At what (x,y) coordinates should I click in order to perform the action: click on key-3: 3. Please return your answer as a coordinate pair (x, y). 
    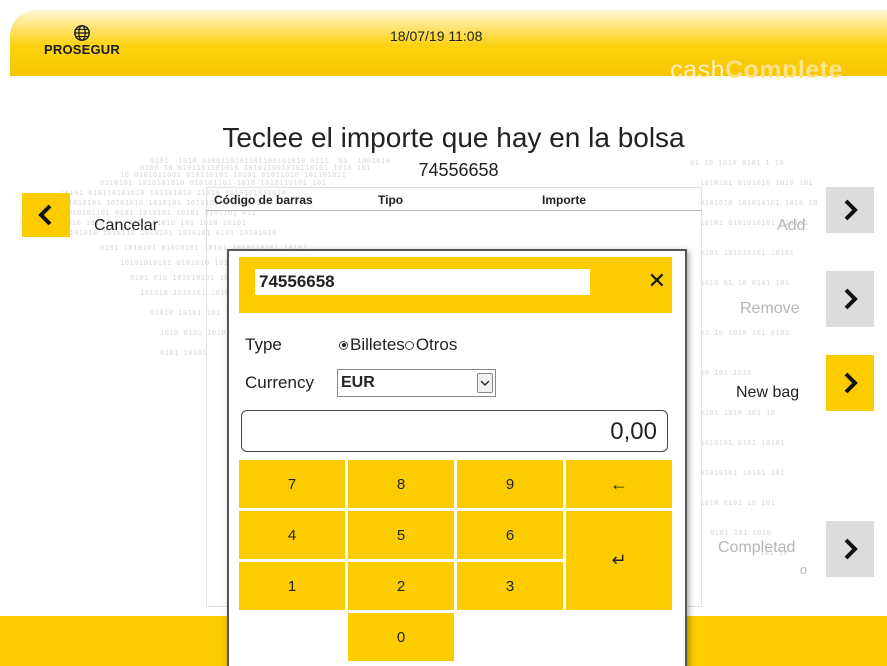
    Looking at the image, I should click on (510, 586).